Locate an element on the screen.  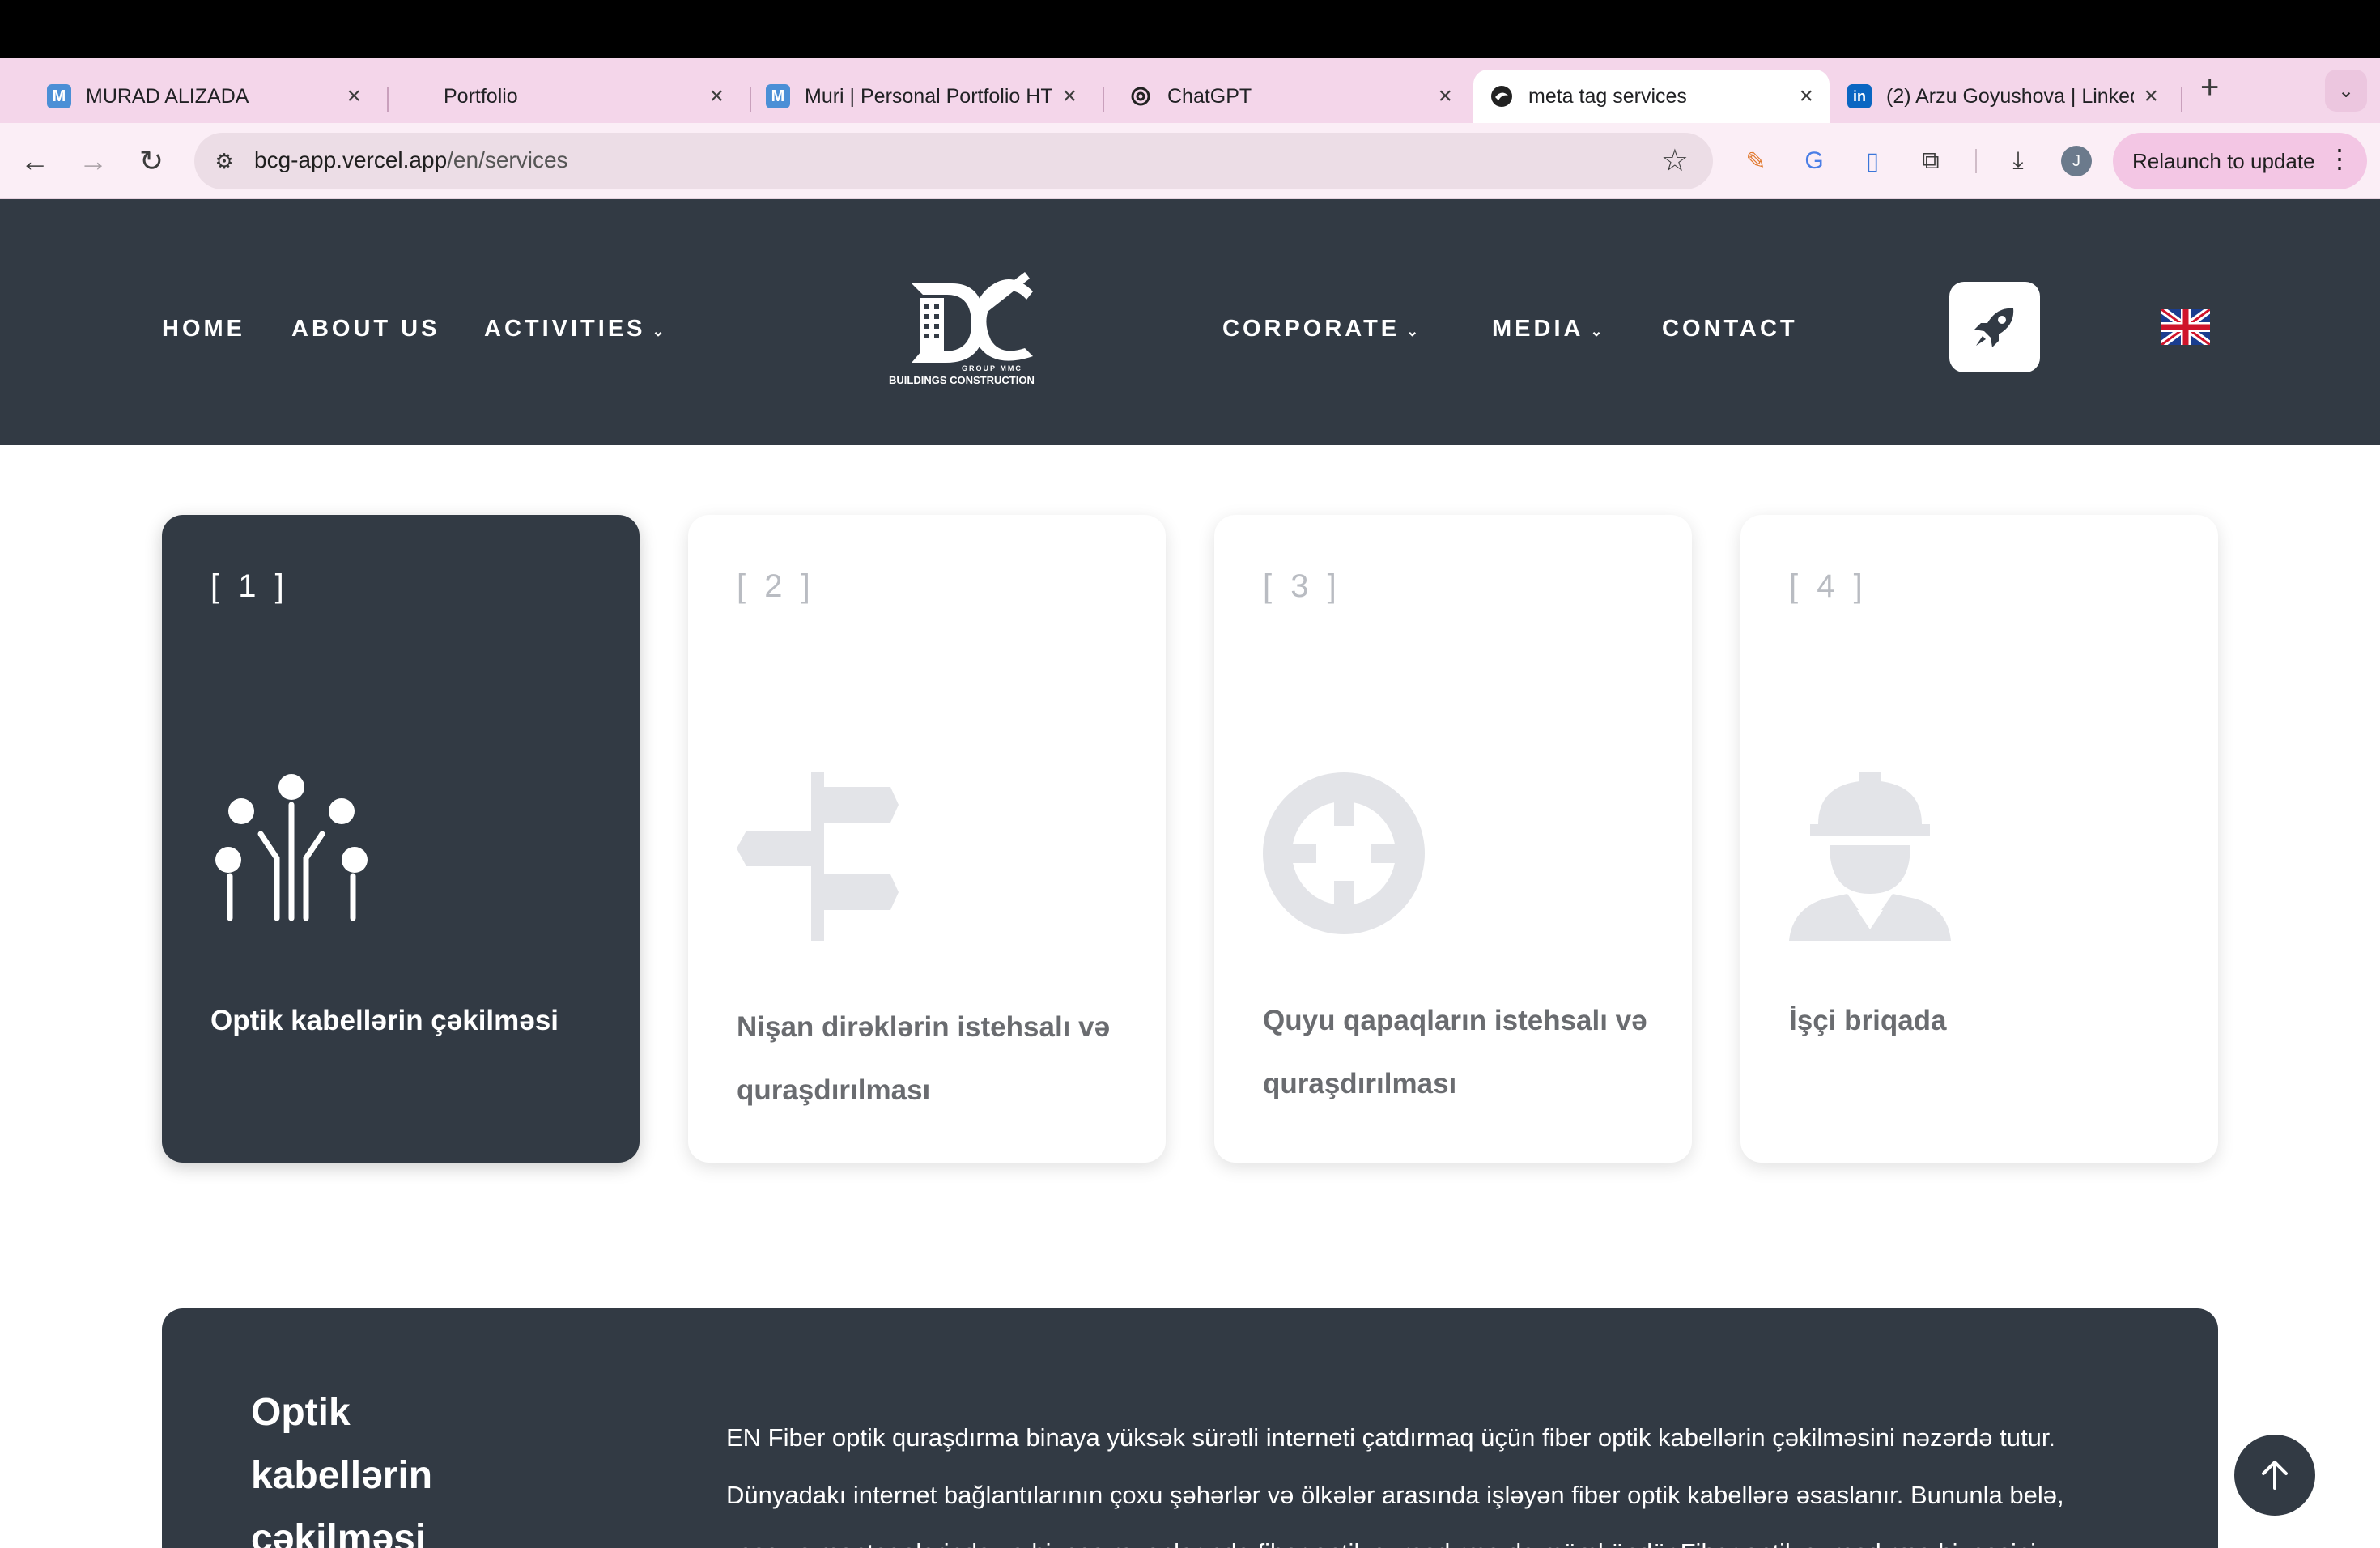
tab-linkedin: in (2) Arzu Goyushova | LinkedIn × is located at coordinates (2003, 96).